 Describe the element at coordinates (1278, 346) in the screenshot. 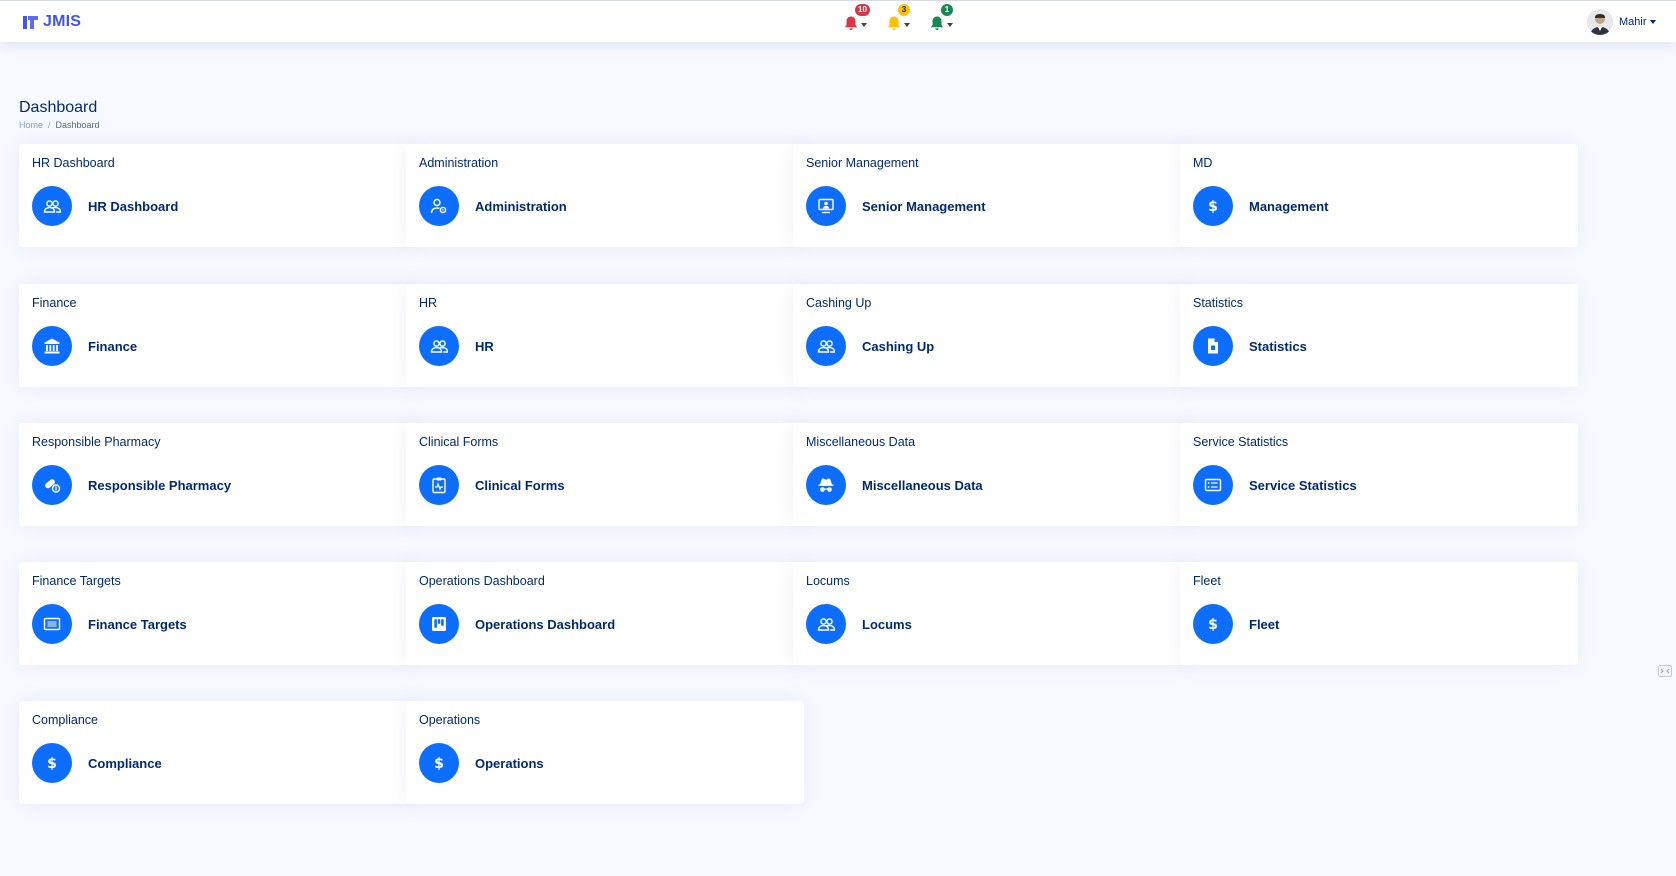

I see `card-link: Statistics` at that location.